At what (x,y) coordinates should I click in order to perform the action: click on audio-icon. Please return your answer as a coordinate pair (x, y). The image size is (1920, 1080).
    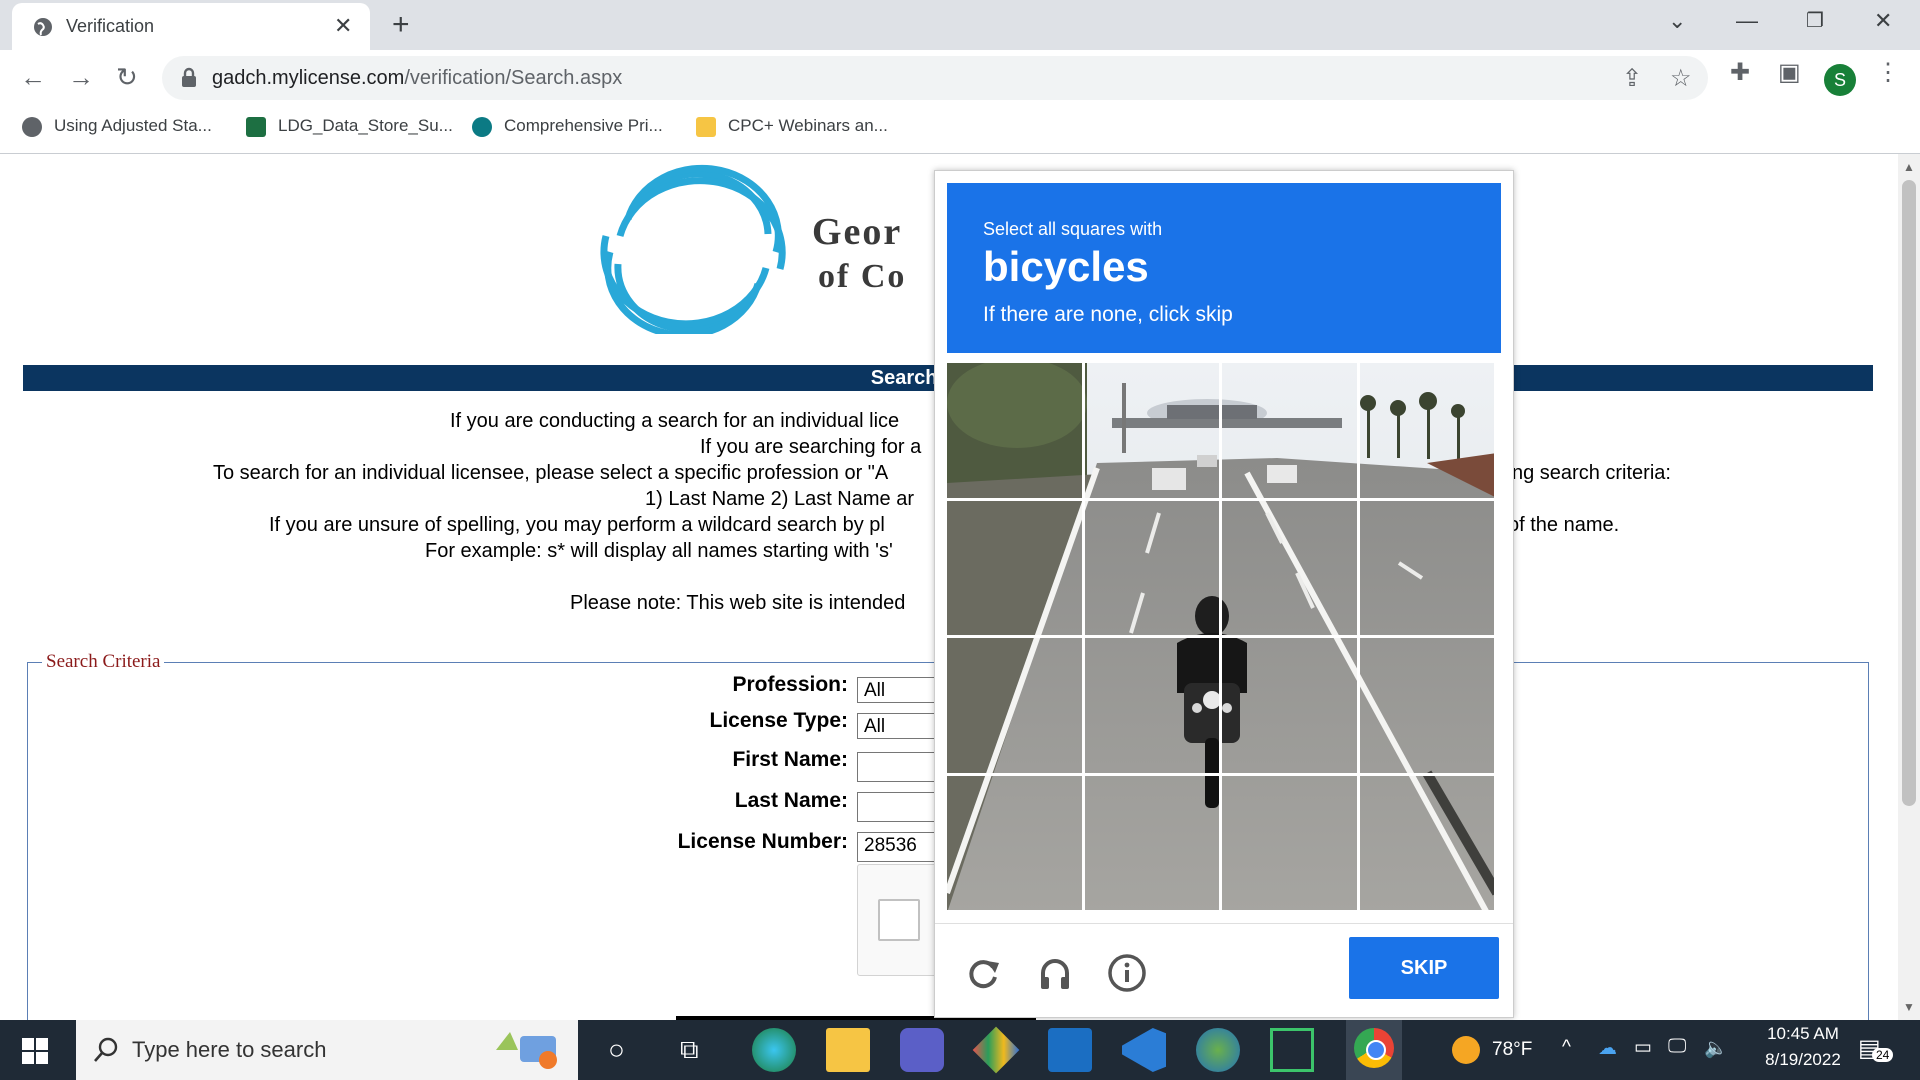
    Looking at the image, I should click on (1055, 973).